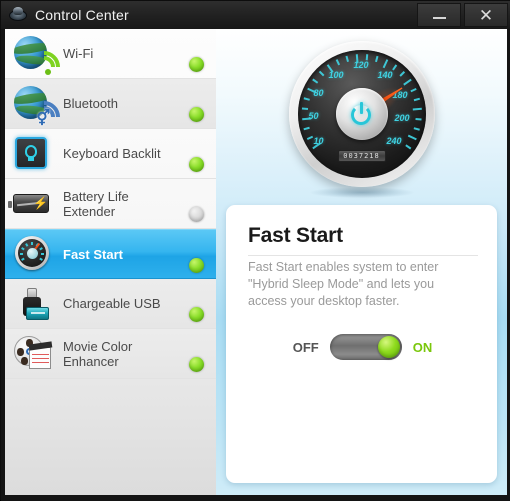 This screenshot has width=510, height=501. Describe the element at coordinates (365, 347) in the screenshot. I see `fast-start-toggle` at that location.